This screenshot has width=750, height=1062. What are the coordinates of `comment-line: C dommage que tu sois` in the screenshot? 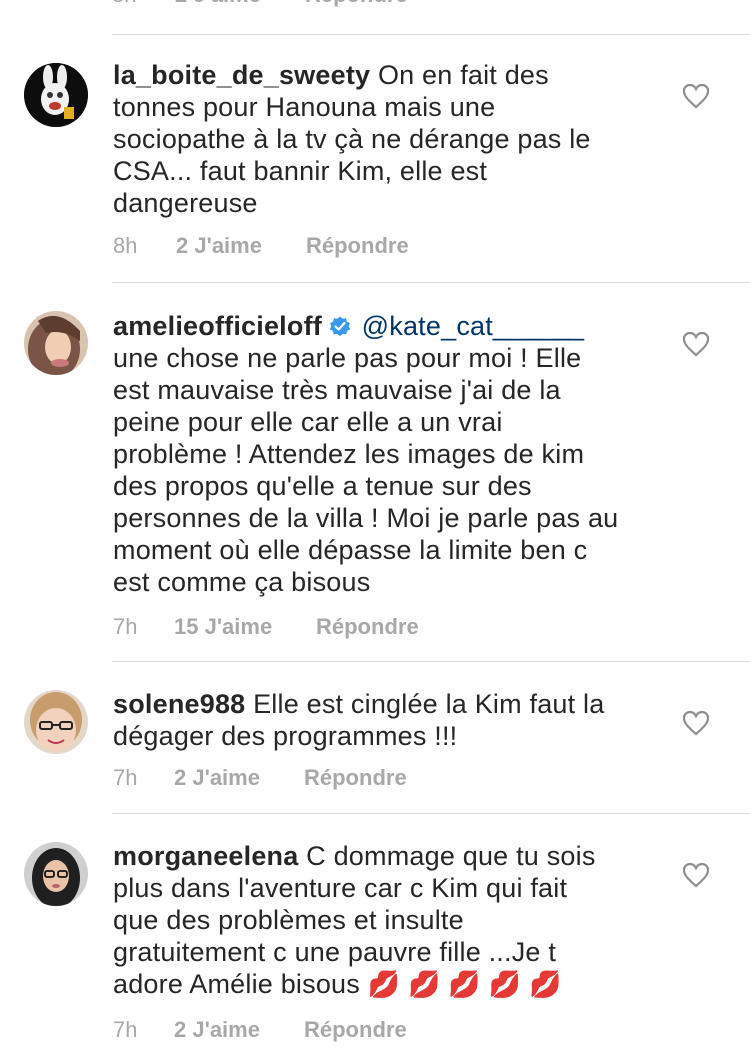 It's located at (451, 856).